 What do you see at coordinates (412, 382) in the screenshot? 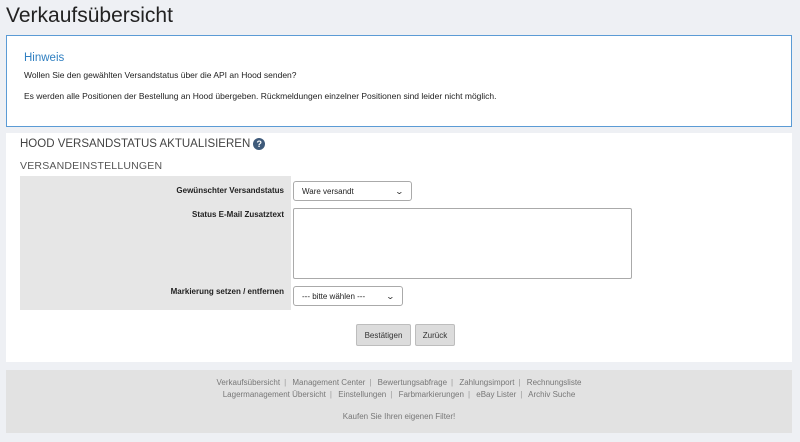
I see `footer-link-bewertungsabfrage: Bewertungsabfrage` at bounding box center [412, 382].